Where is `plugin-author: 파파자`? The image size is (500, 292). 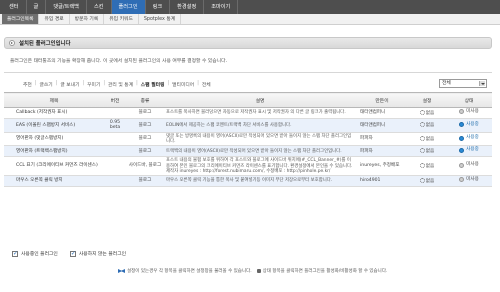 plugin-author: 파파자 is located at coordinates (382, 151).